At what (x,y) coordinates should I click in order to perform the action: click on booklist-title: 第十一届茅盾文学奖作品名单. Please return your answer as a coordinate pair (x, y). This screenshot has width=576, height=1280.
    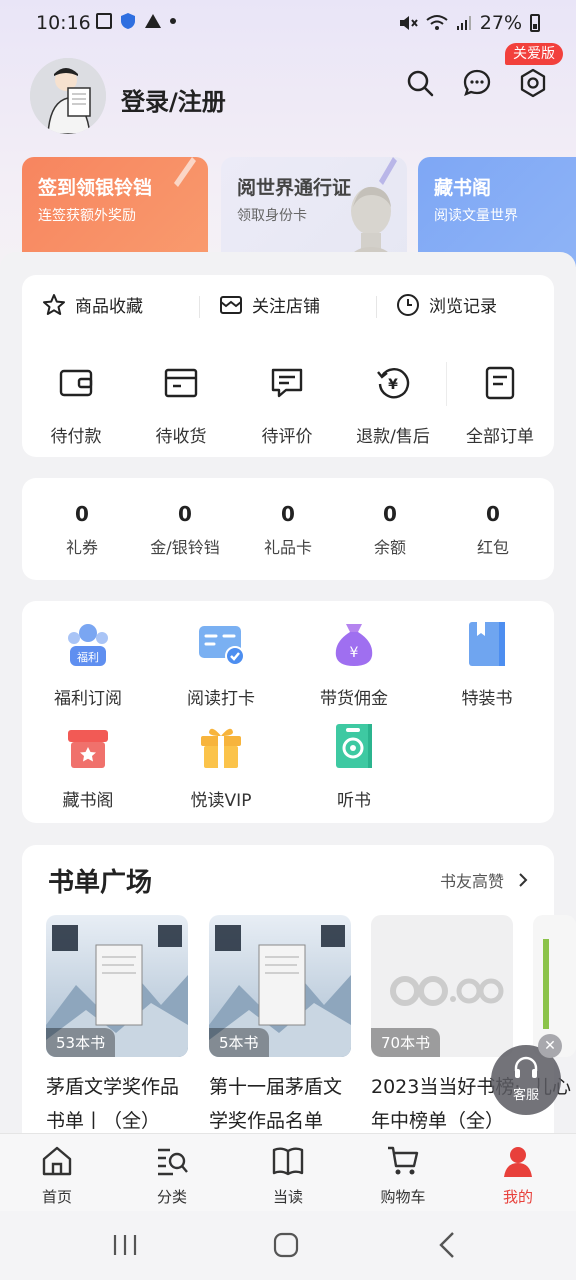
    Looking at the image, I should click on (284, 1104).